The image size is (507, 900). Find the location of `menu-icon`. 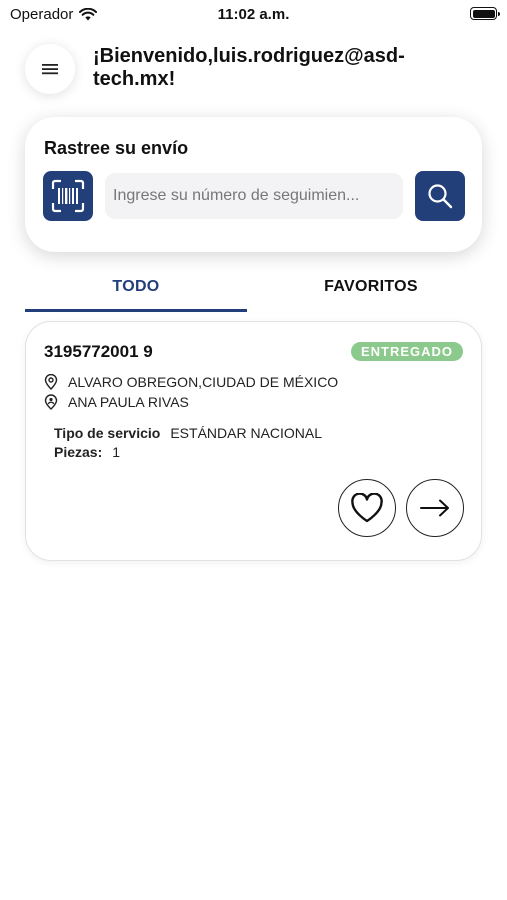

menu-icon is located at coordinates (50, 69).